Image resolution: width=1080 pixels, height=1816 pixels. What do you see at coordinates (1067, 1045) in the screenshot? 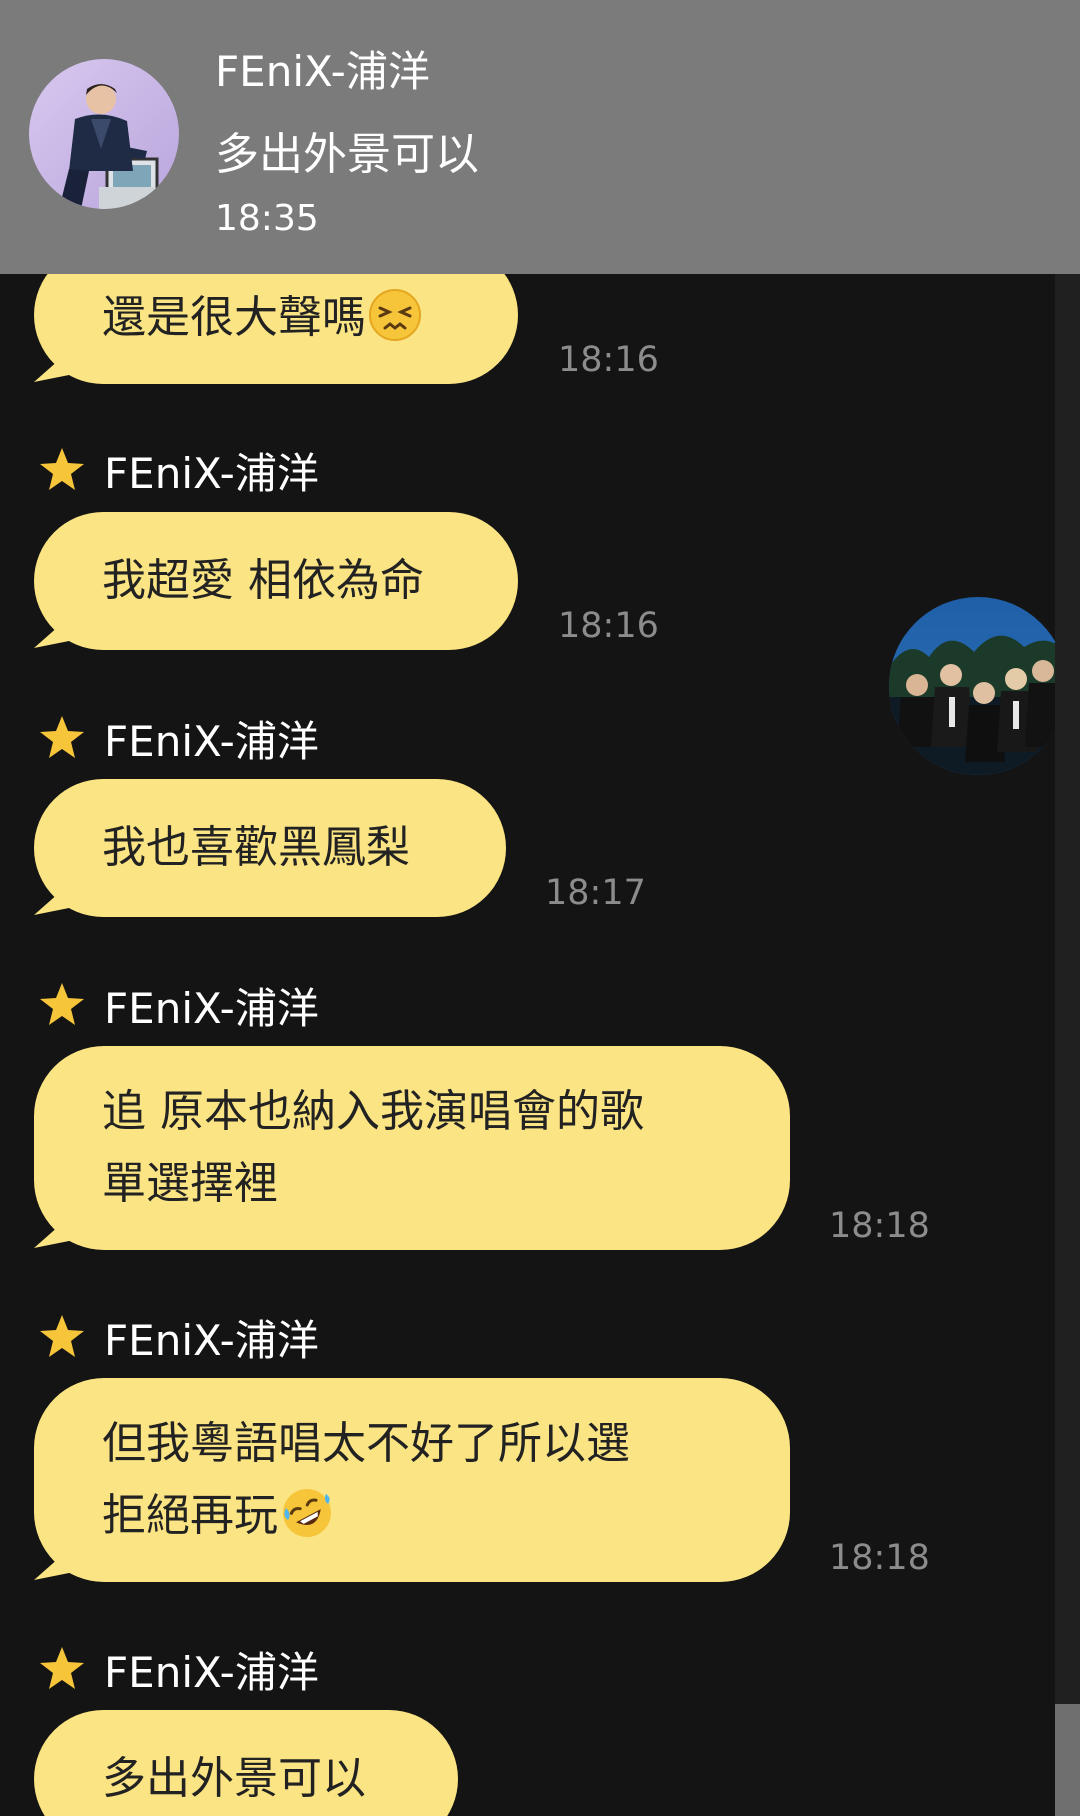
I see `scrollbar` at bounding box center [1067, 1045].